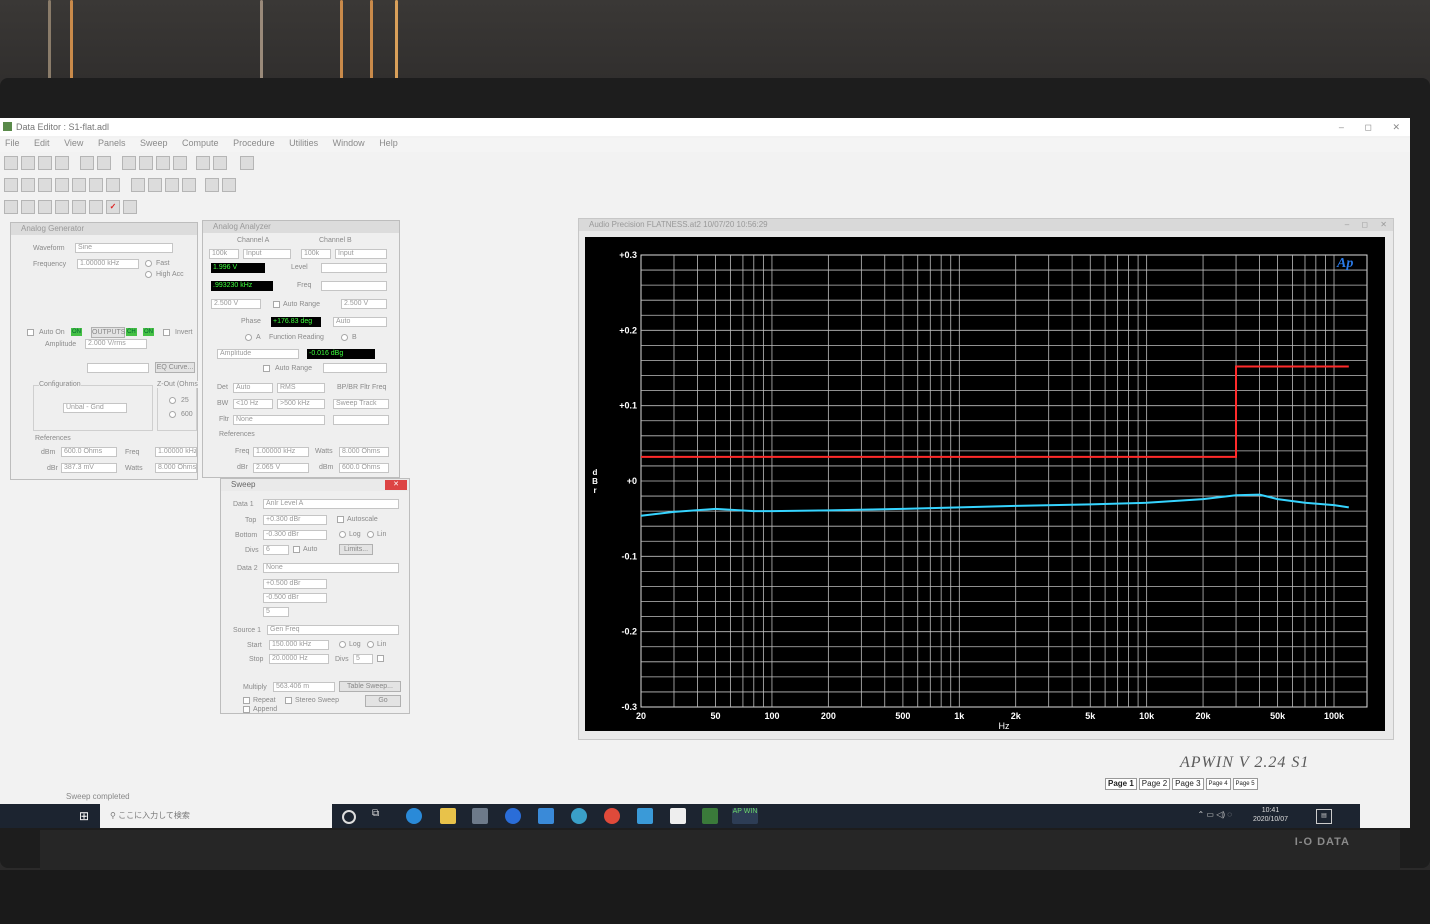  What do you see at coordinates (229, 185) in the screenshot?
I see `settings-icon` at bounding box center [229, 185].